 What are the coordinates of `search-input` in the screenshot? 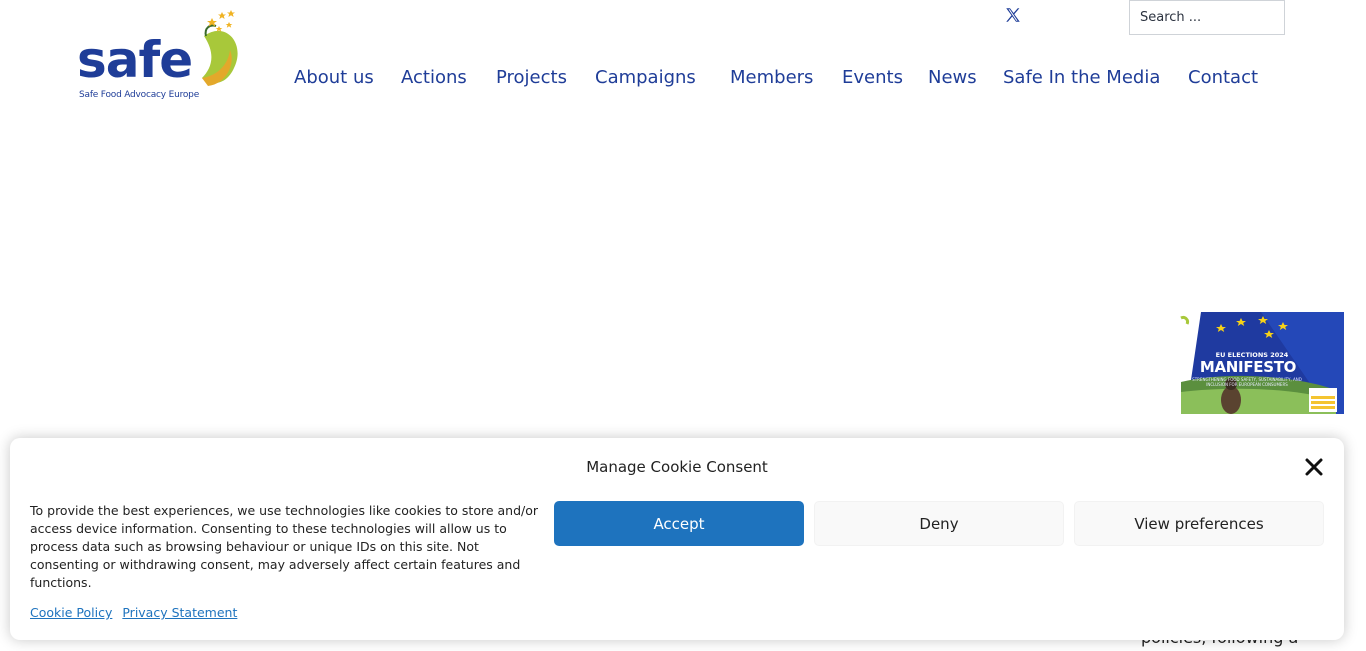 It's located at (1207, 17).